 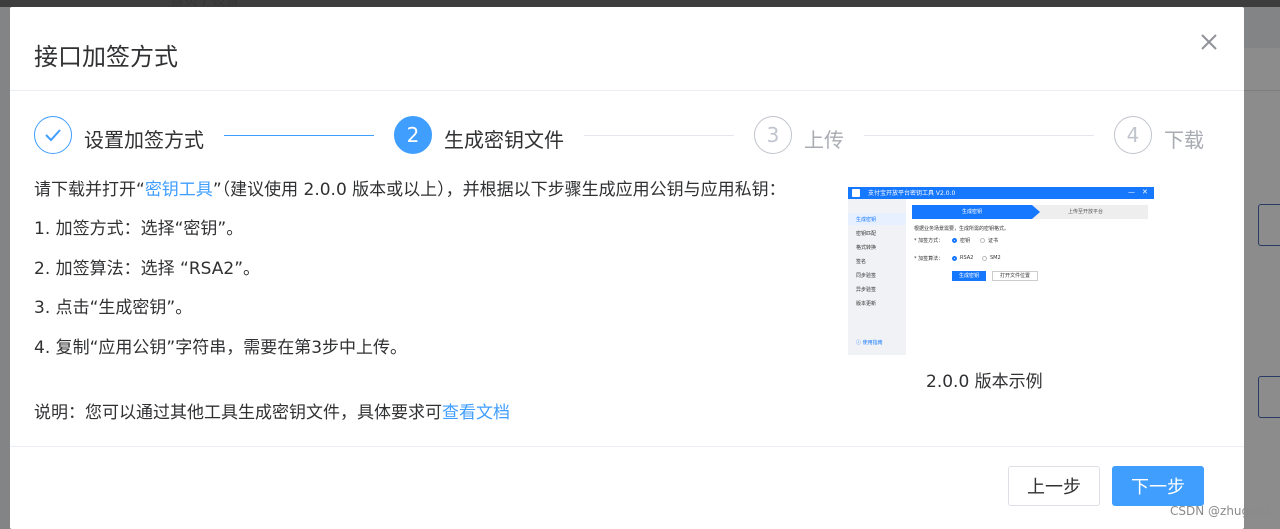 What do you see at coordinates (962, 229) in the screenshot?
I see `example-hint: 根据业务场景需要，生成所需的密钥格式。` at bounding box center [962, 229].